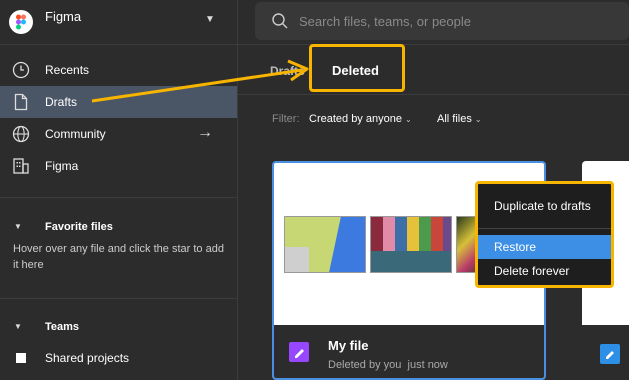 The height and width of the screenshot is (380, 629). I want to click on file-meta: Deleted by you just now, so click(388, 365).